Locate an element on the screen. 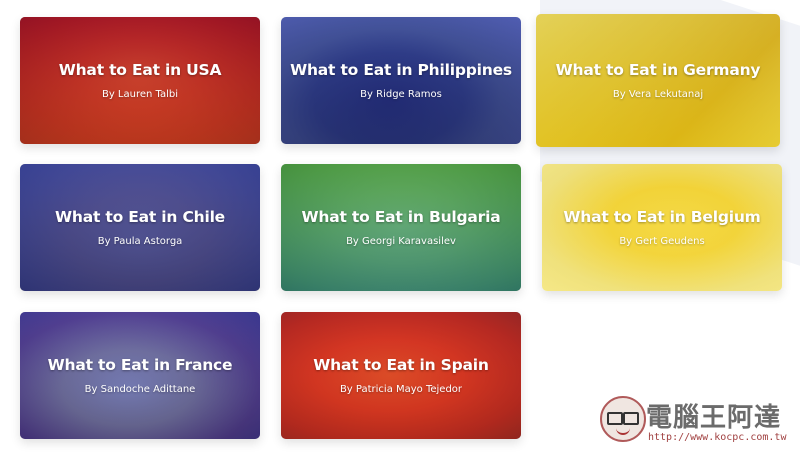  card-belgium: What to Eat in Belgium By Gert Geudens is located at coordinates (662, 227).